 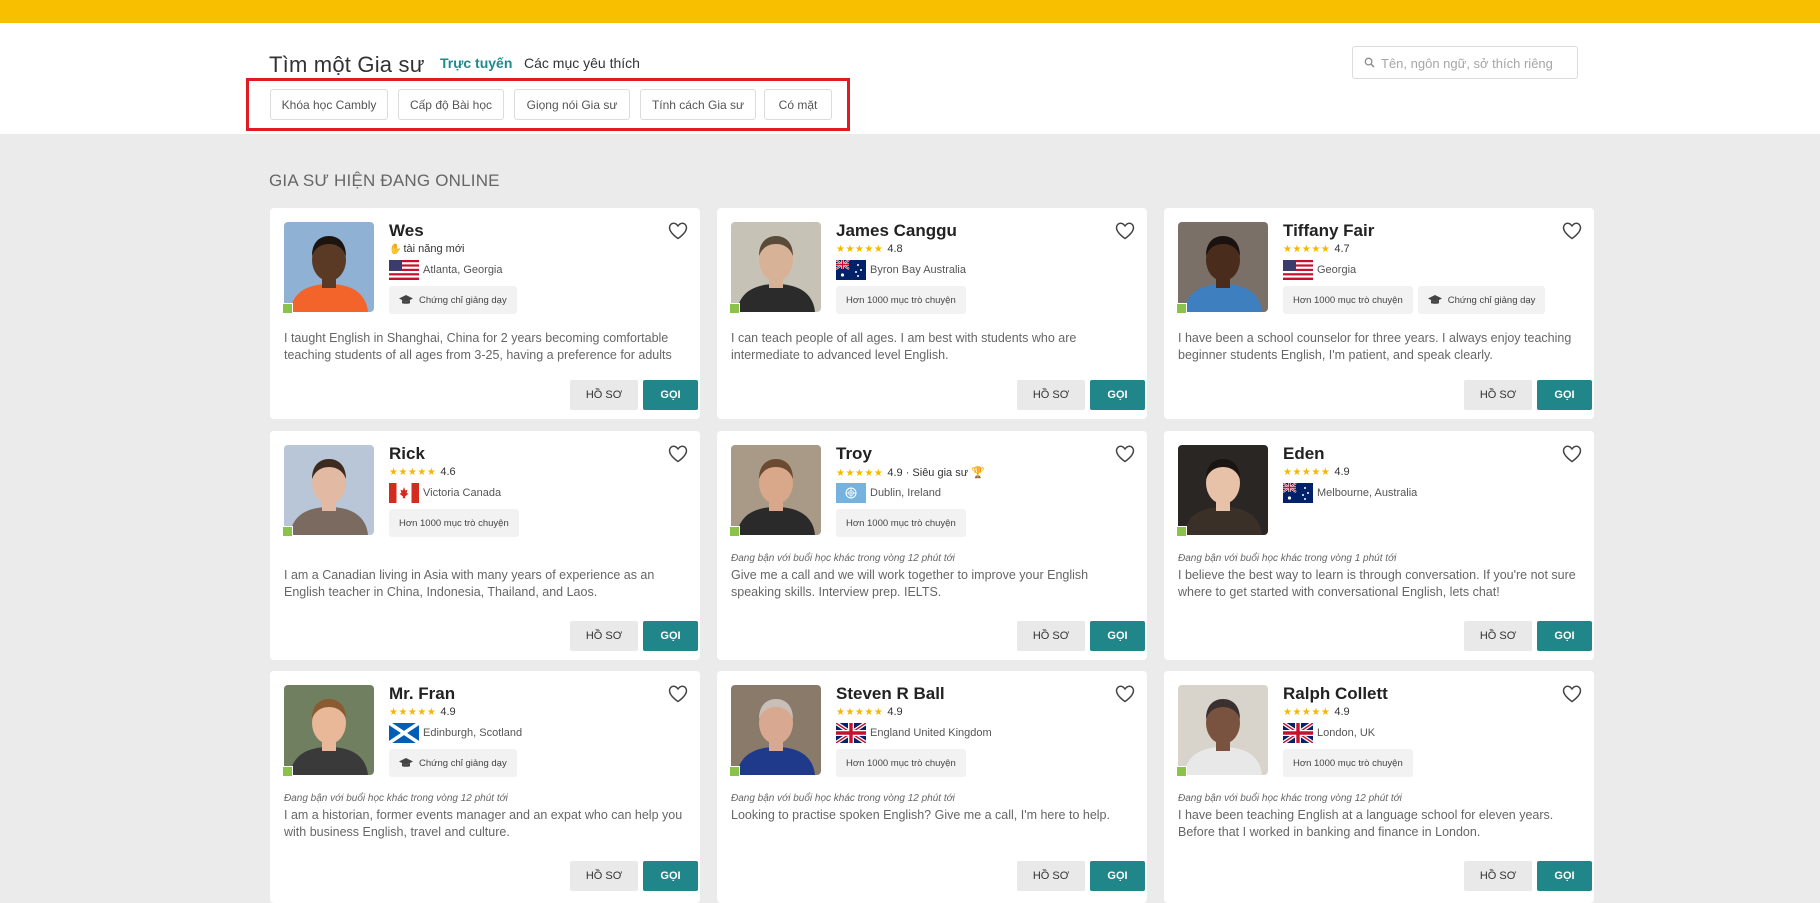 What do you see at coordinates (404, 270) in the screenshot?
I see `usa-flag-icon` at bounding box center [404, 270].